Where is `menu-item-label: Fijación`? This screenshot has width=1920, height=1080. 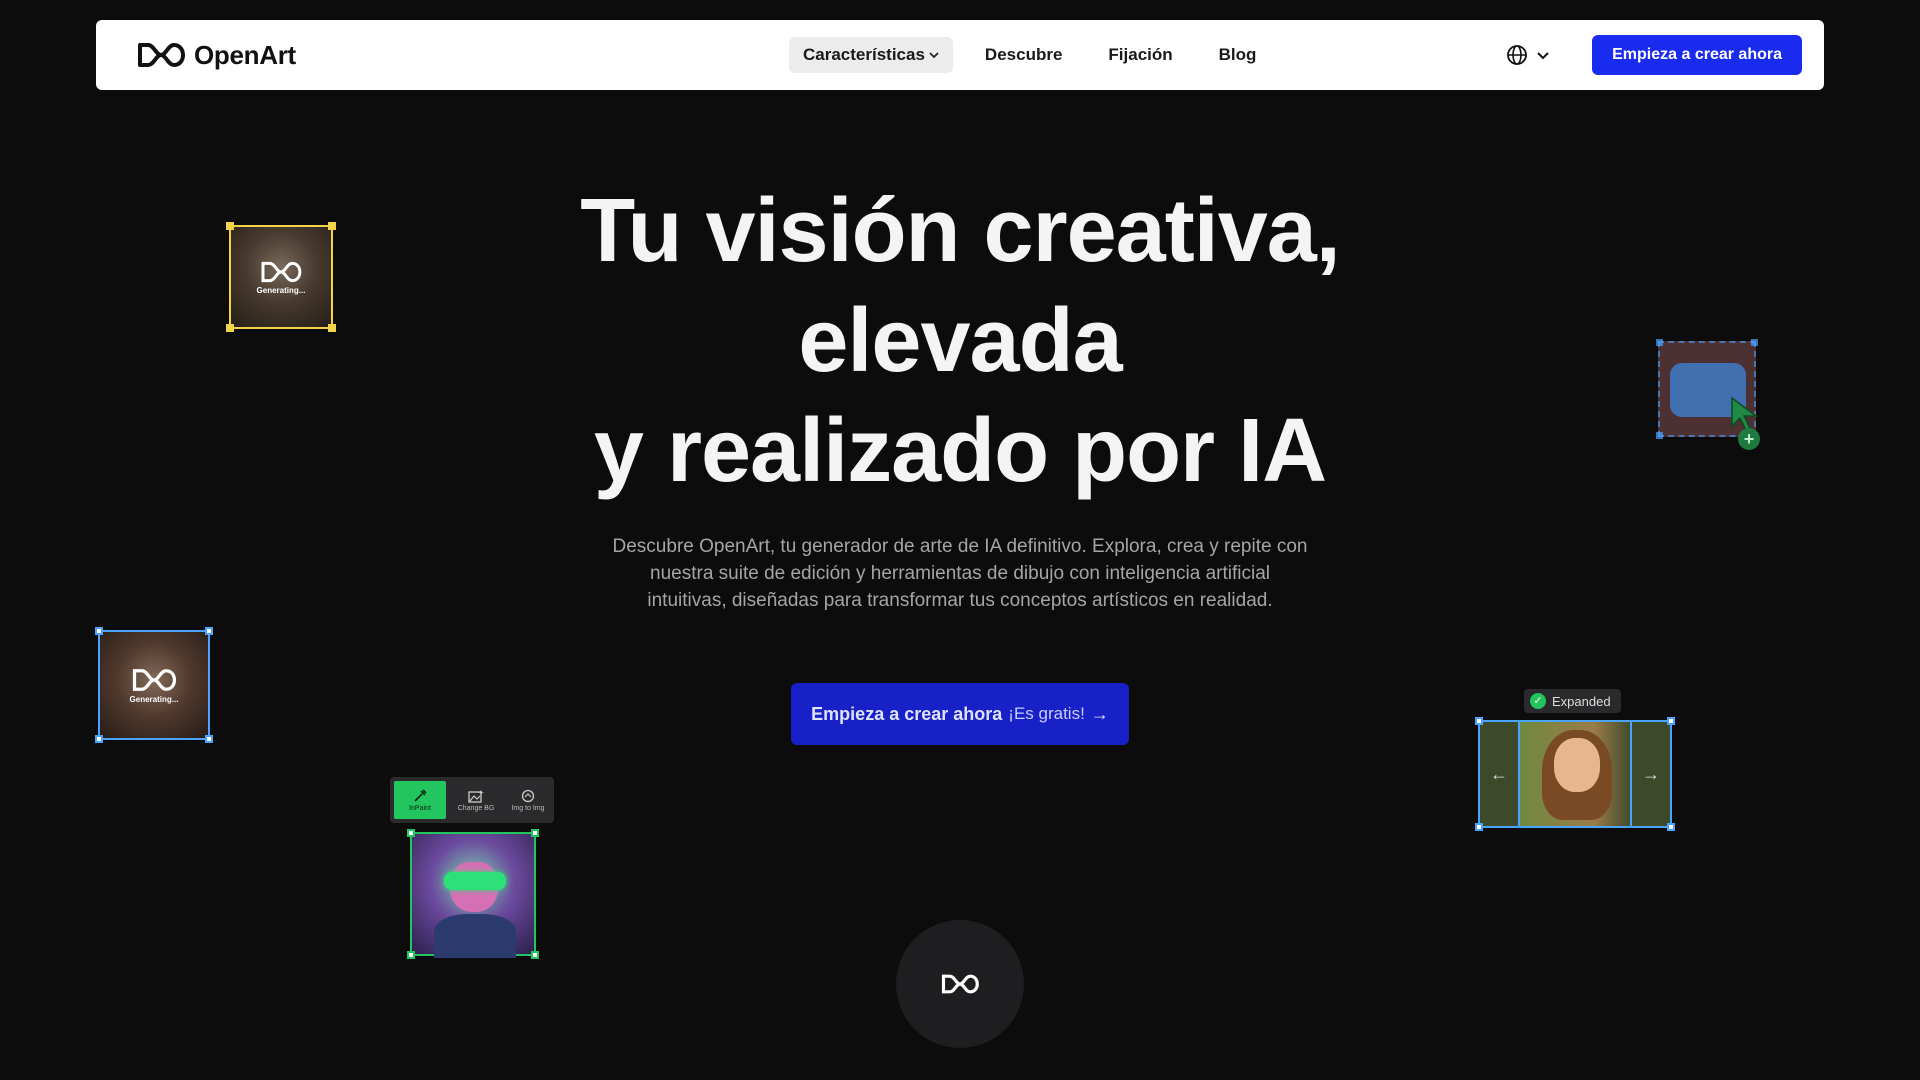 menu-item-label: Fijación is located at coordinates (1140, 54).